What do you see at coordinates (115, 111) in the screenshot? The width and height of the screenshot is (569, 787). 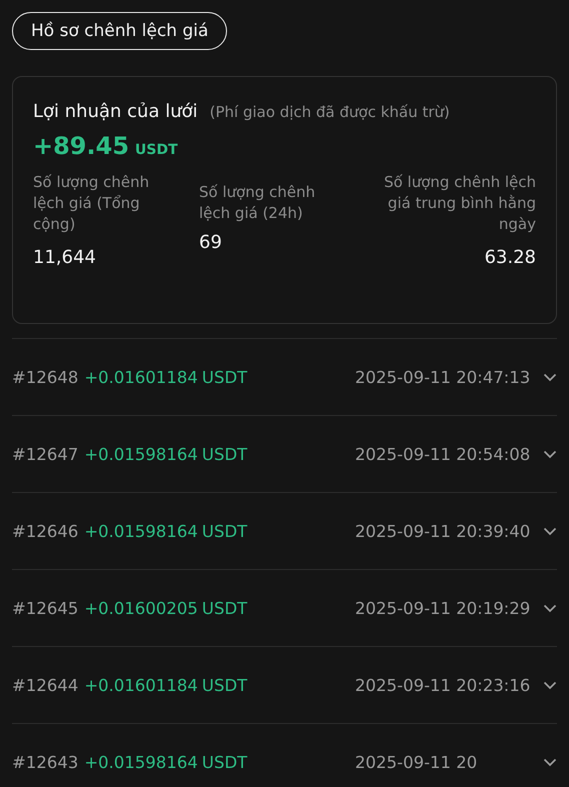 I see `card-title: Lợi nhuận của lưới` at bounding box center [115, 111].